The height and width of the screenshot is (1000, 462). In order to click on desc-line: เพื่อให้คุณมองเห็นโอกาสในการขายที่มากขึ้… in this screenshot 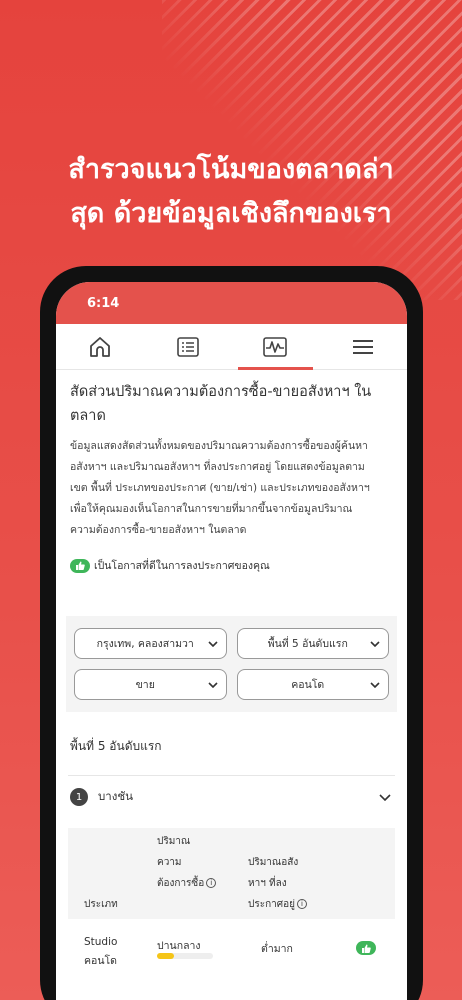, I will do `click(211, 509)`.